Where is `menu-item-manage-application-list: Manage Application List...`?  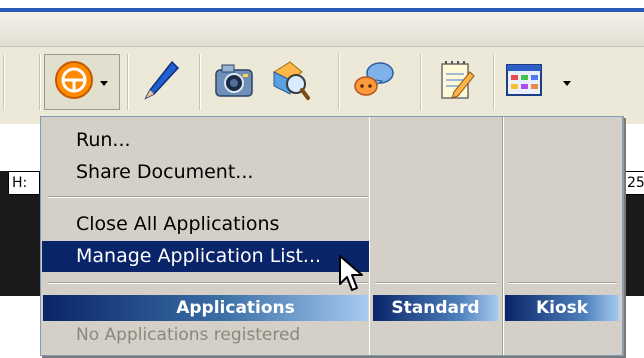
menu-item-manage-application-list: Manage Application List... is located at coordinates (205, 256).